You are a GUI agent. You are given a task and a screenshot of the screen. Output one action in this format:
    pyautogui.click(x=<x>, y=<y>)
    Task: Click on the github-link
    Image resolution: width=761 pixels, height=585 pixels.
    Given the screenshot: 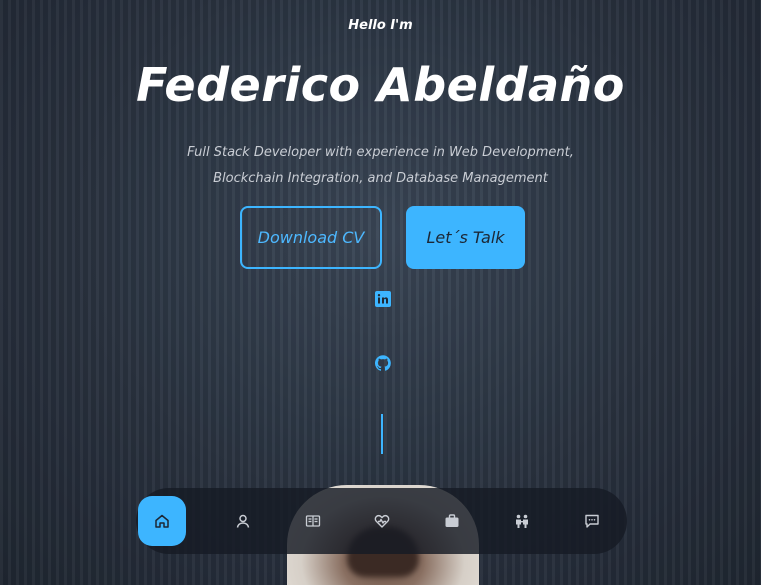 What is the action you would take?
    pyautogui.click(x=383, y=363)
    